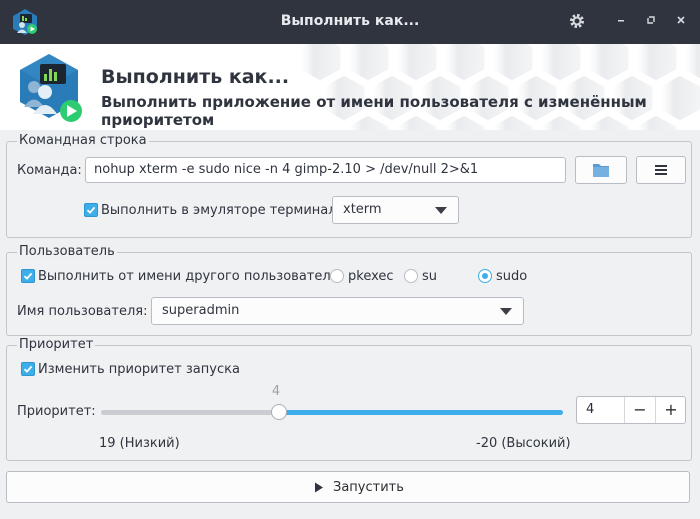 The height and width of the screenshot is (519, 700). I want to click on slider-handle, so click(278, 412).